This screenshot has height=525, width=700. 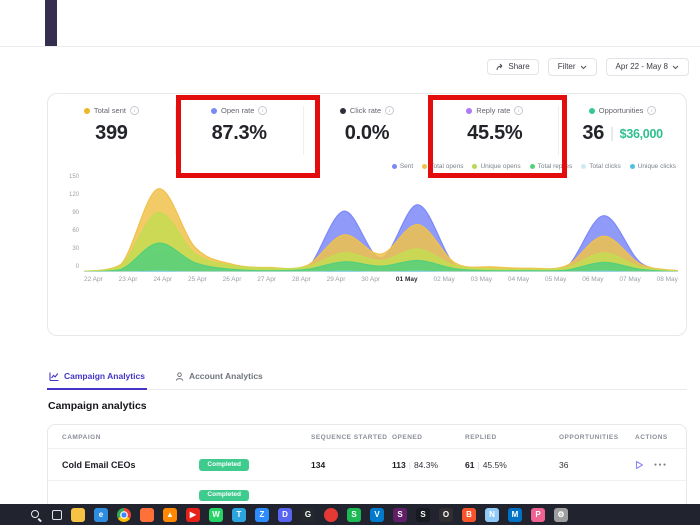 What do you see at coordinates (561, 514) in the screenshot?
I see `settings-icon: ⚙` at bounding box center [561, 514].